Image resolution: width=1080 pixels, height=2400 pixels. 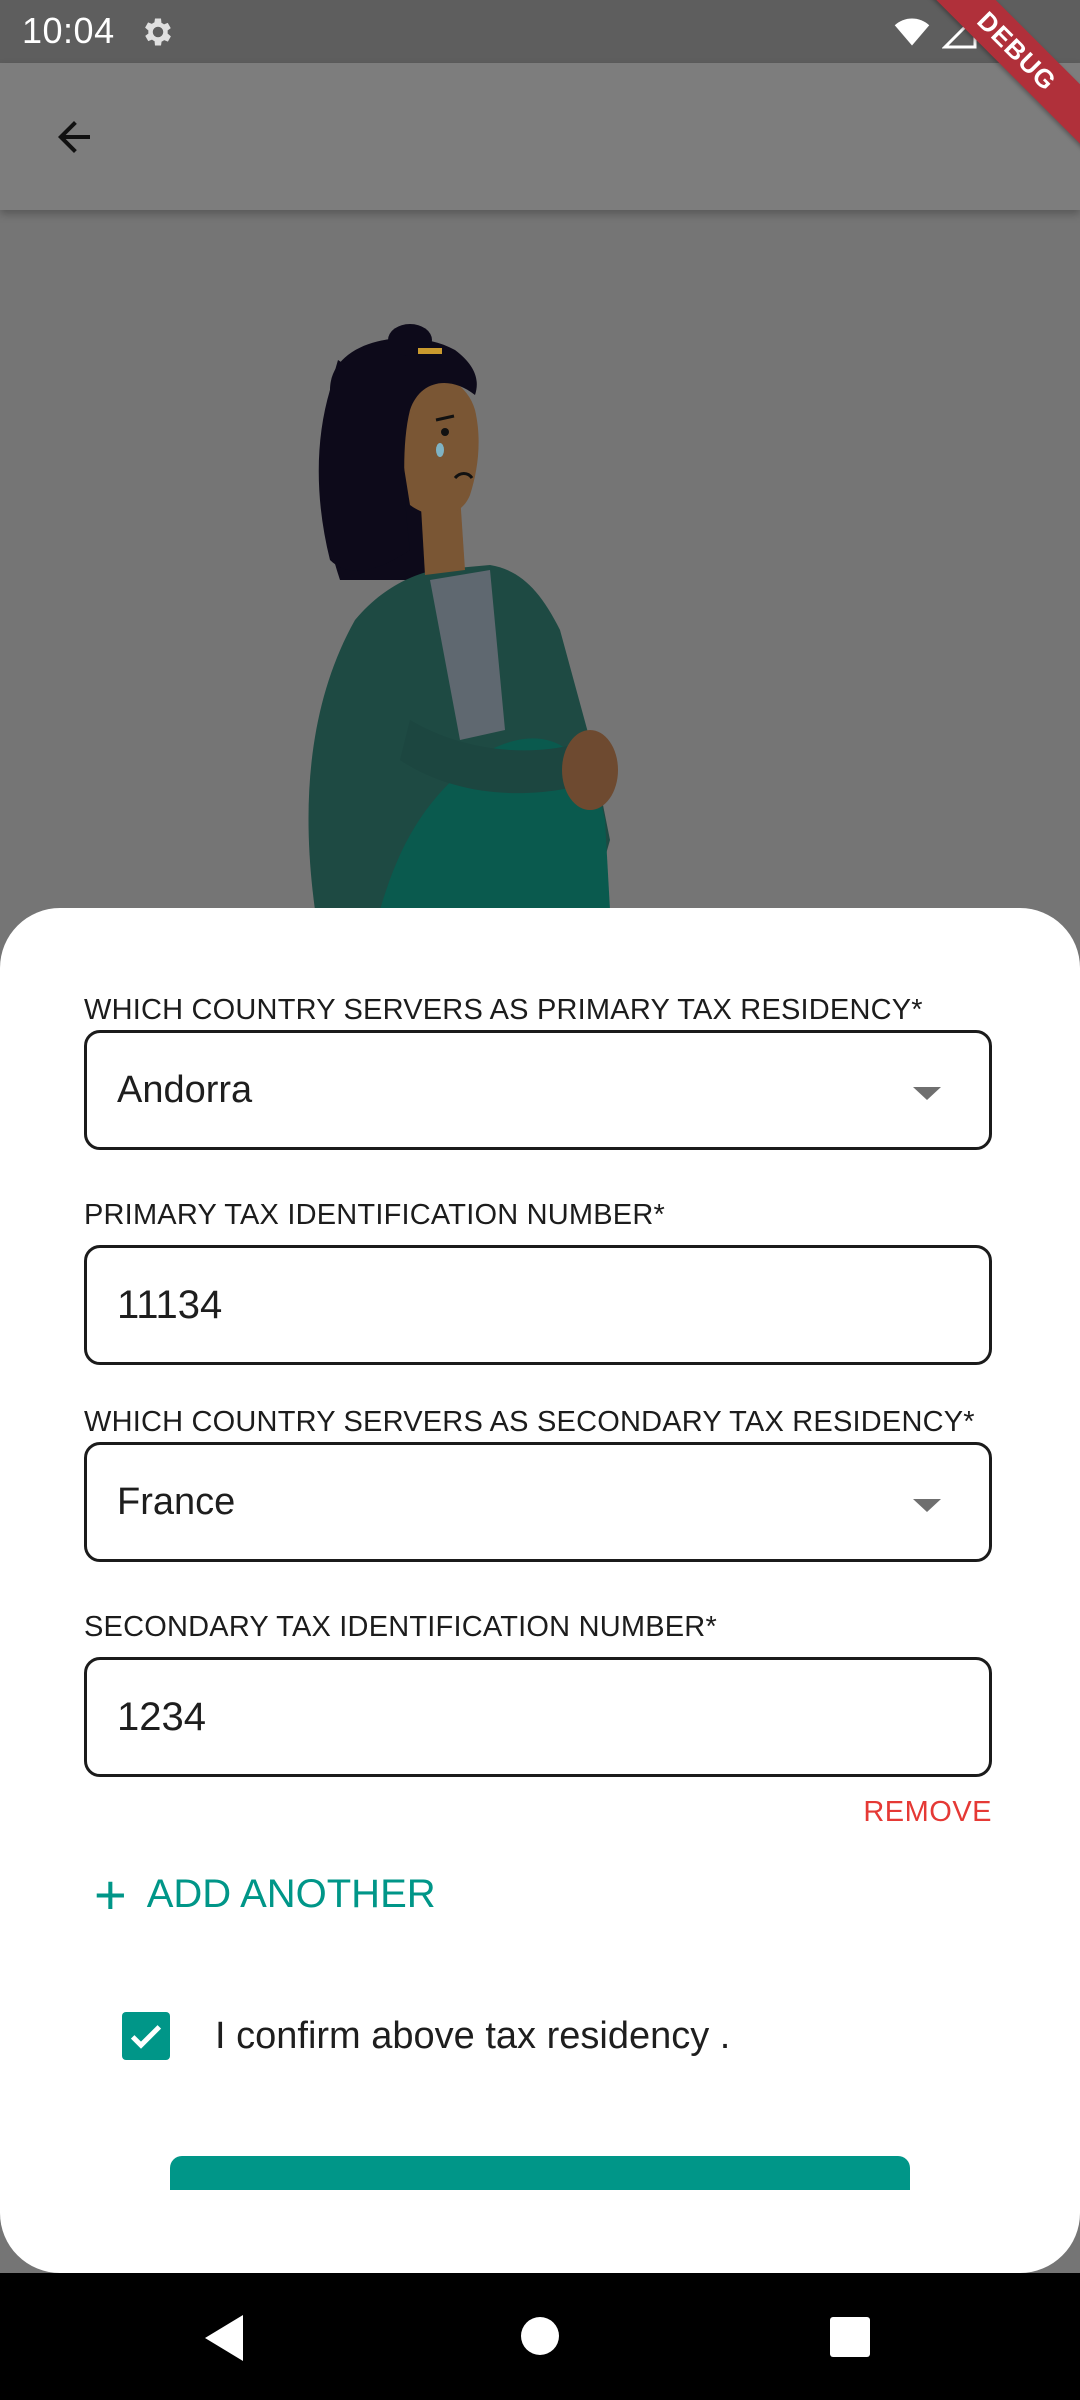 I want to click on wifi-icon, so click(x=912, y=32).